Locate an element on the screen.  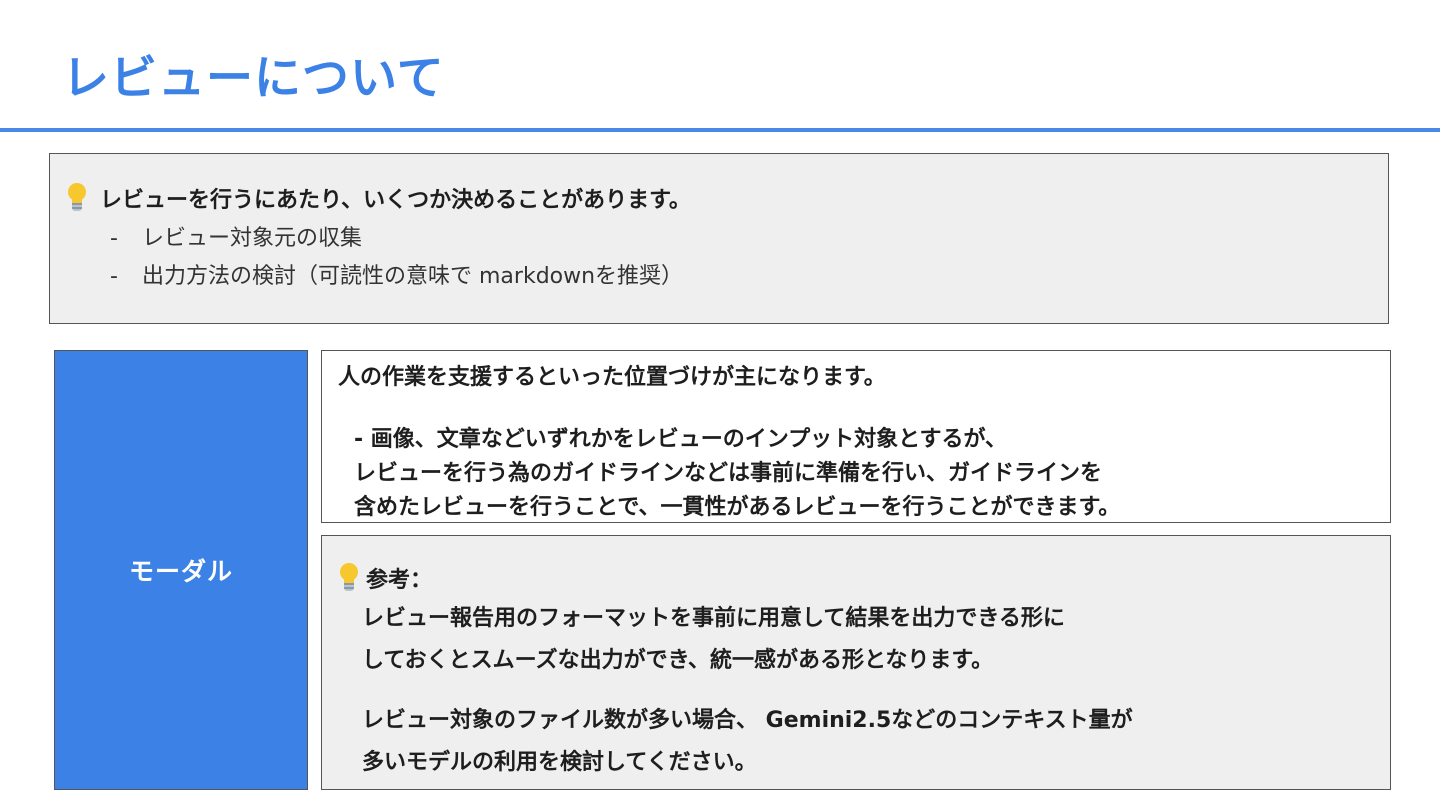
description-heading: 人の作業を支援するといった位置づけが主になります。 is located at coordinates (612, 377).